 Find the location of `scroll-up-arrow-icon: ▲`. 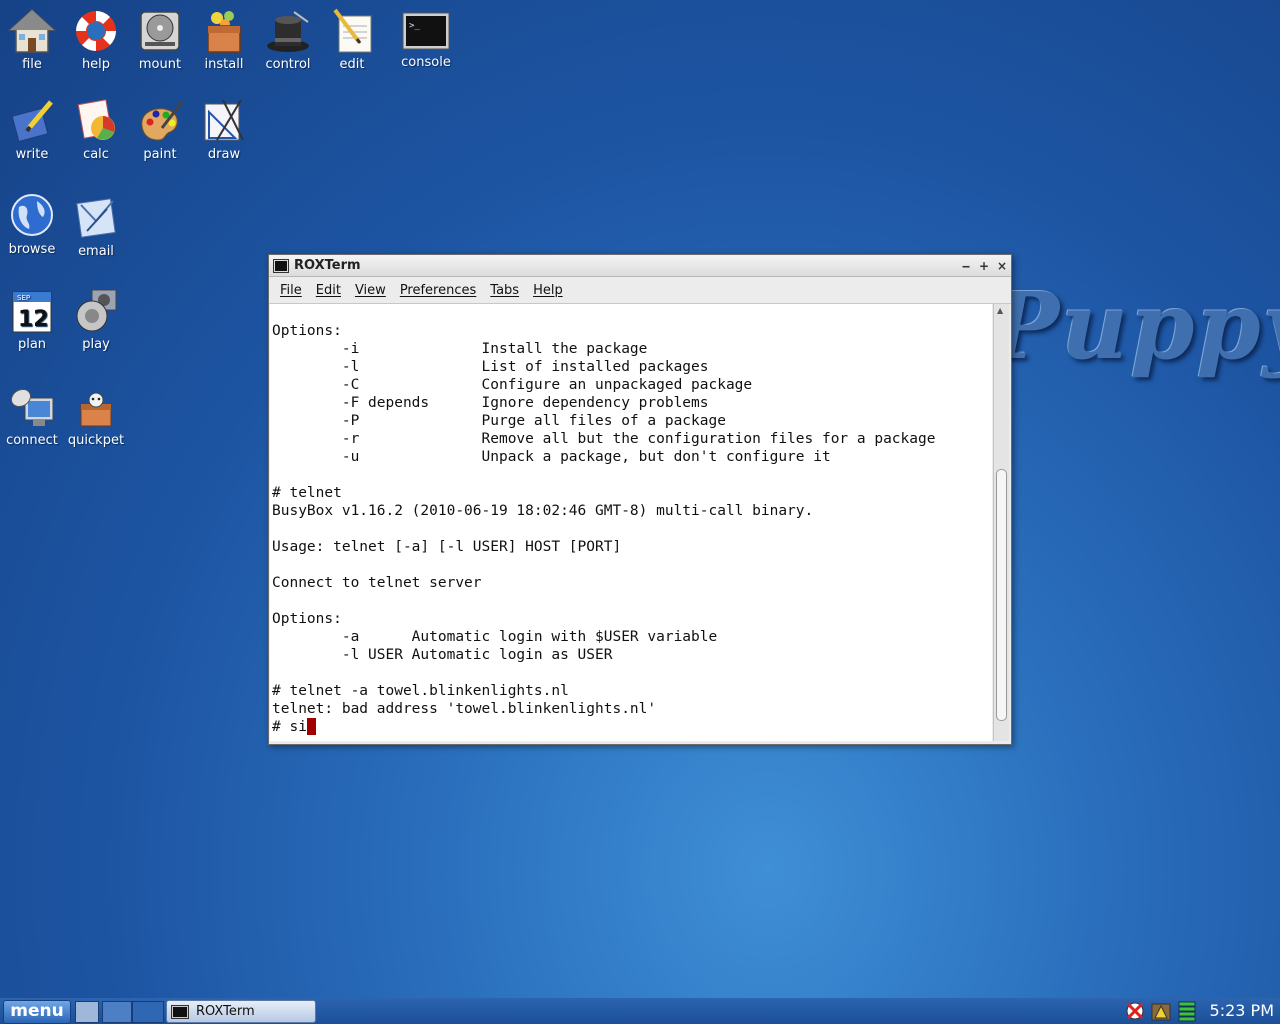

scroll-up-arrow-icon: ▲ is located at coordinates (1002, 311).